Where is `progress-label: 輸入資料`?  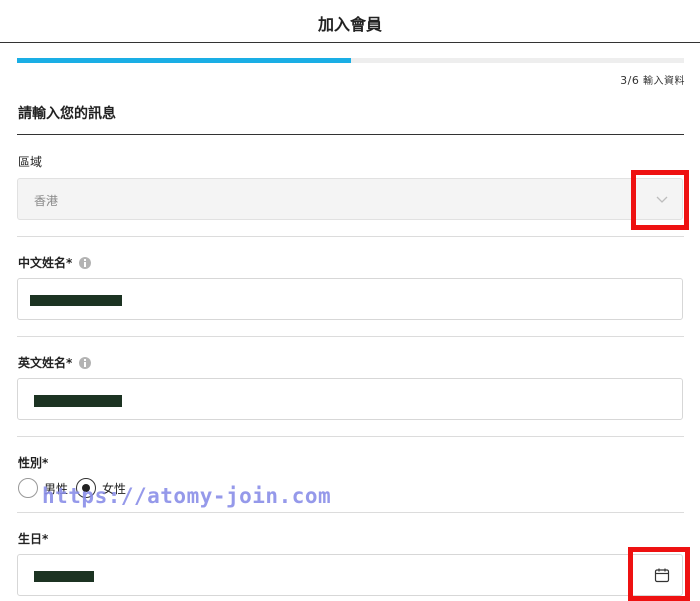
progress-label: 輸入資料 is located at coordinates (664, 81).